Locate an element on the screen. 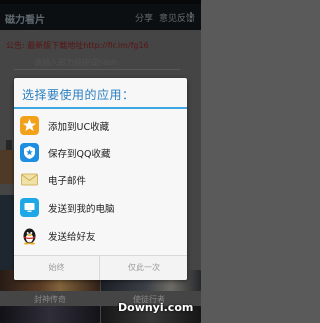 The image size is (320, 323). option-label: 保存到QQ收藏 is located at coordinates (79, 154).